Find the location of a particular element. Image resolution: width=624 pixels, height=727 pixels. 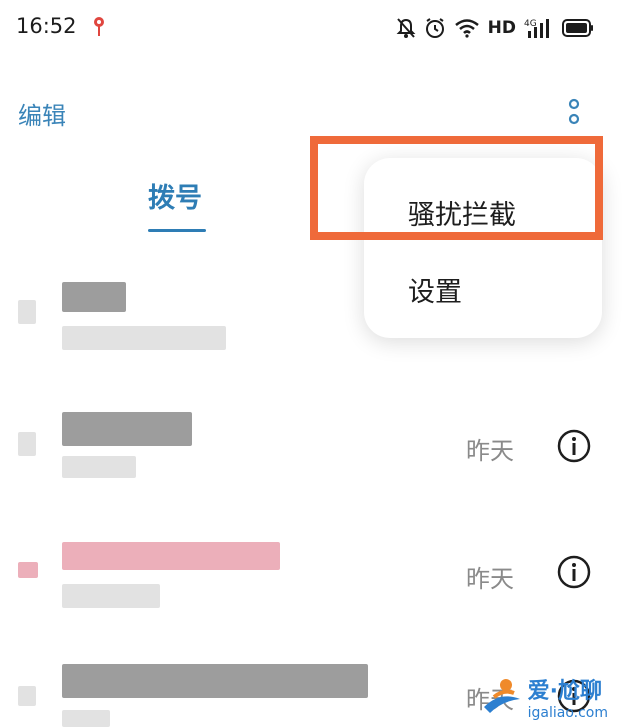

highlight-annotation-box is located at coordinates (456, 188).